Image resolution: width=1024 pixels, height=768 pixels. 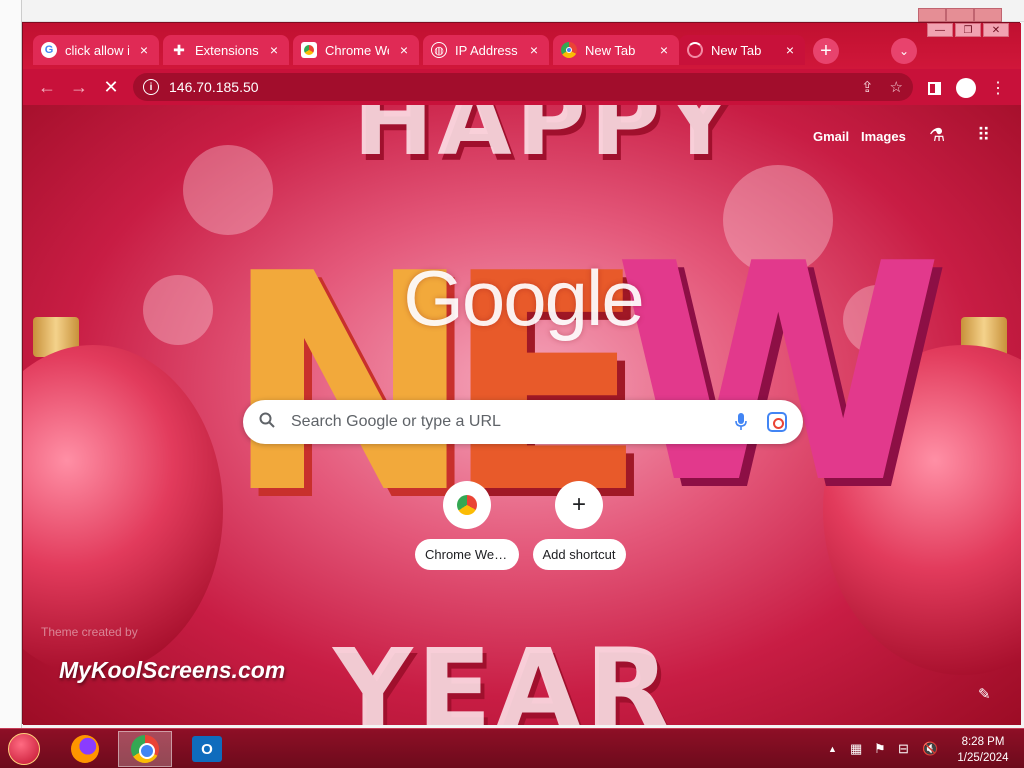 I want to click on google-logo: Google, so click(x=524, y=298).